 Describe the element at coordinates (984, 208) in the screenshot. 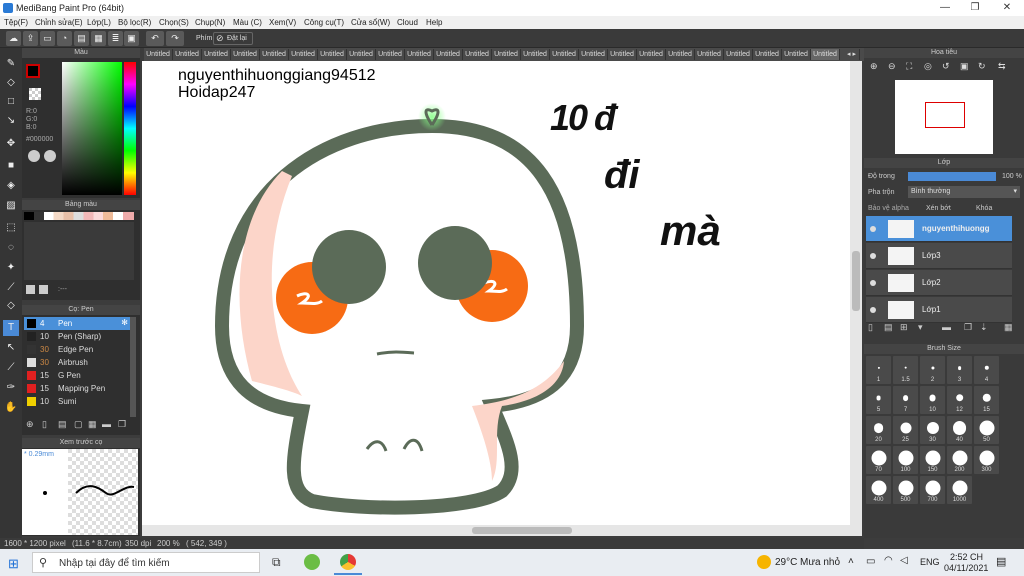

I see `lock-checkbox: Khóa` at that location.